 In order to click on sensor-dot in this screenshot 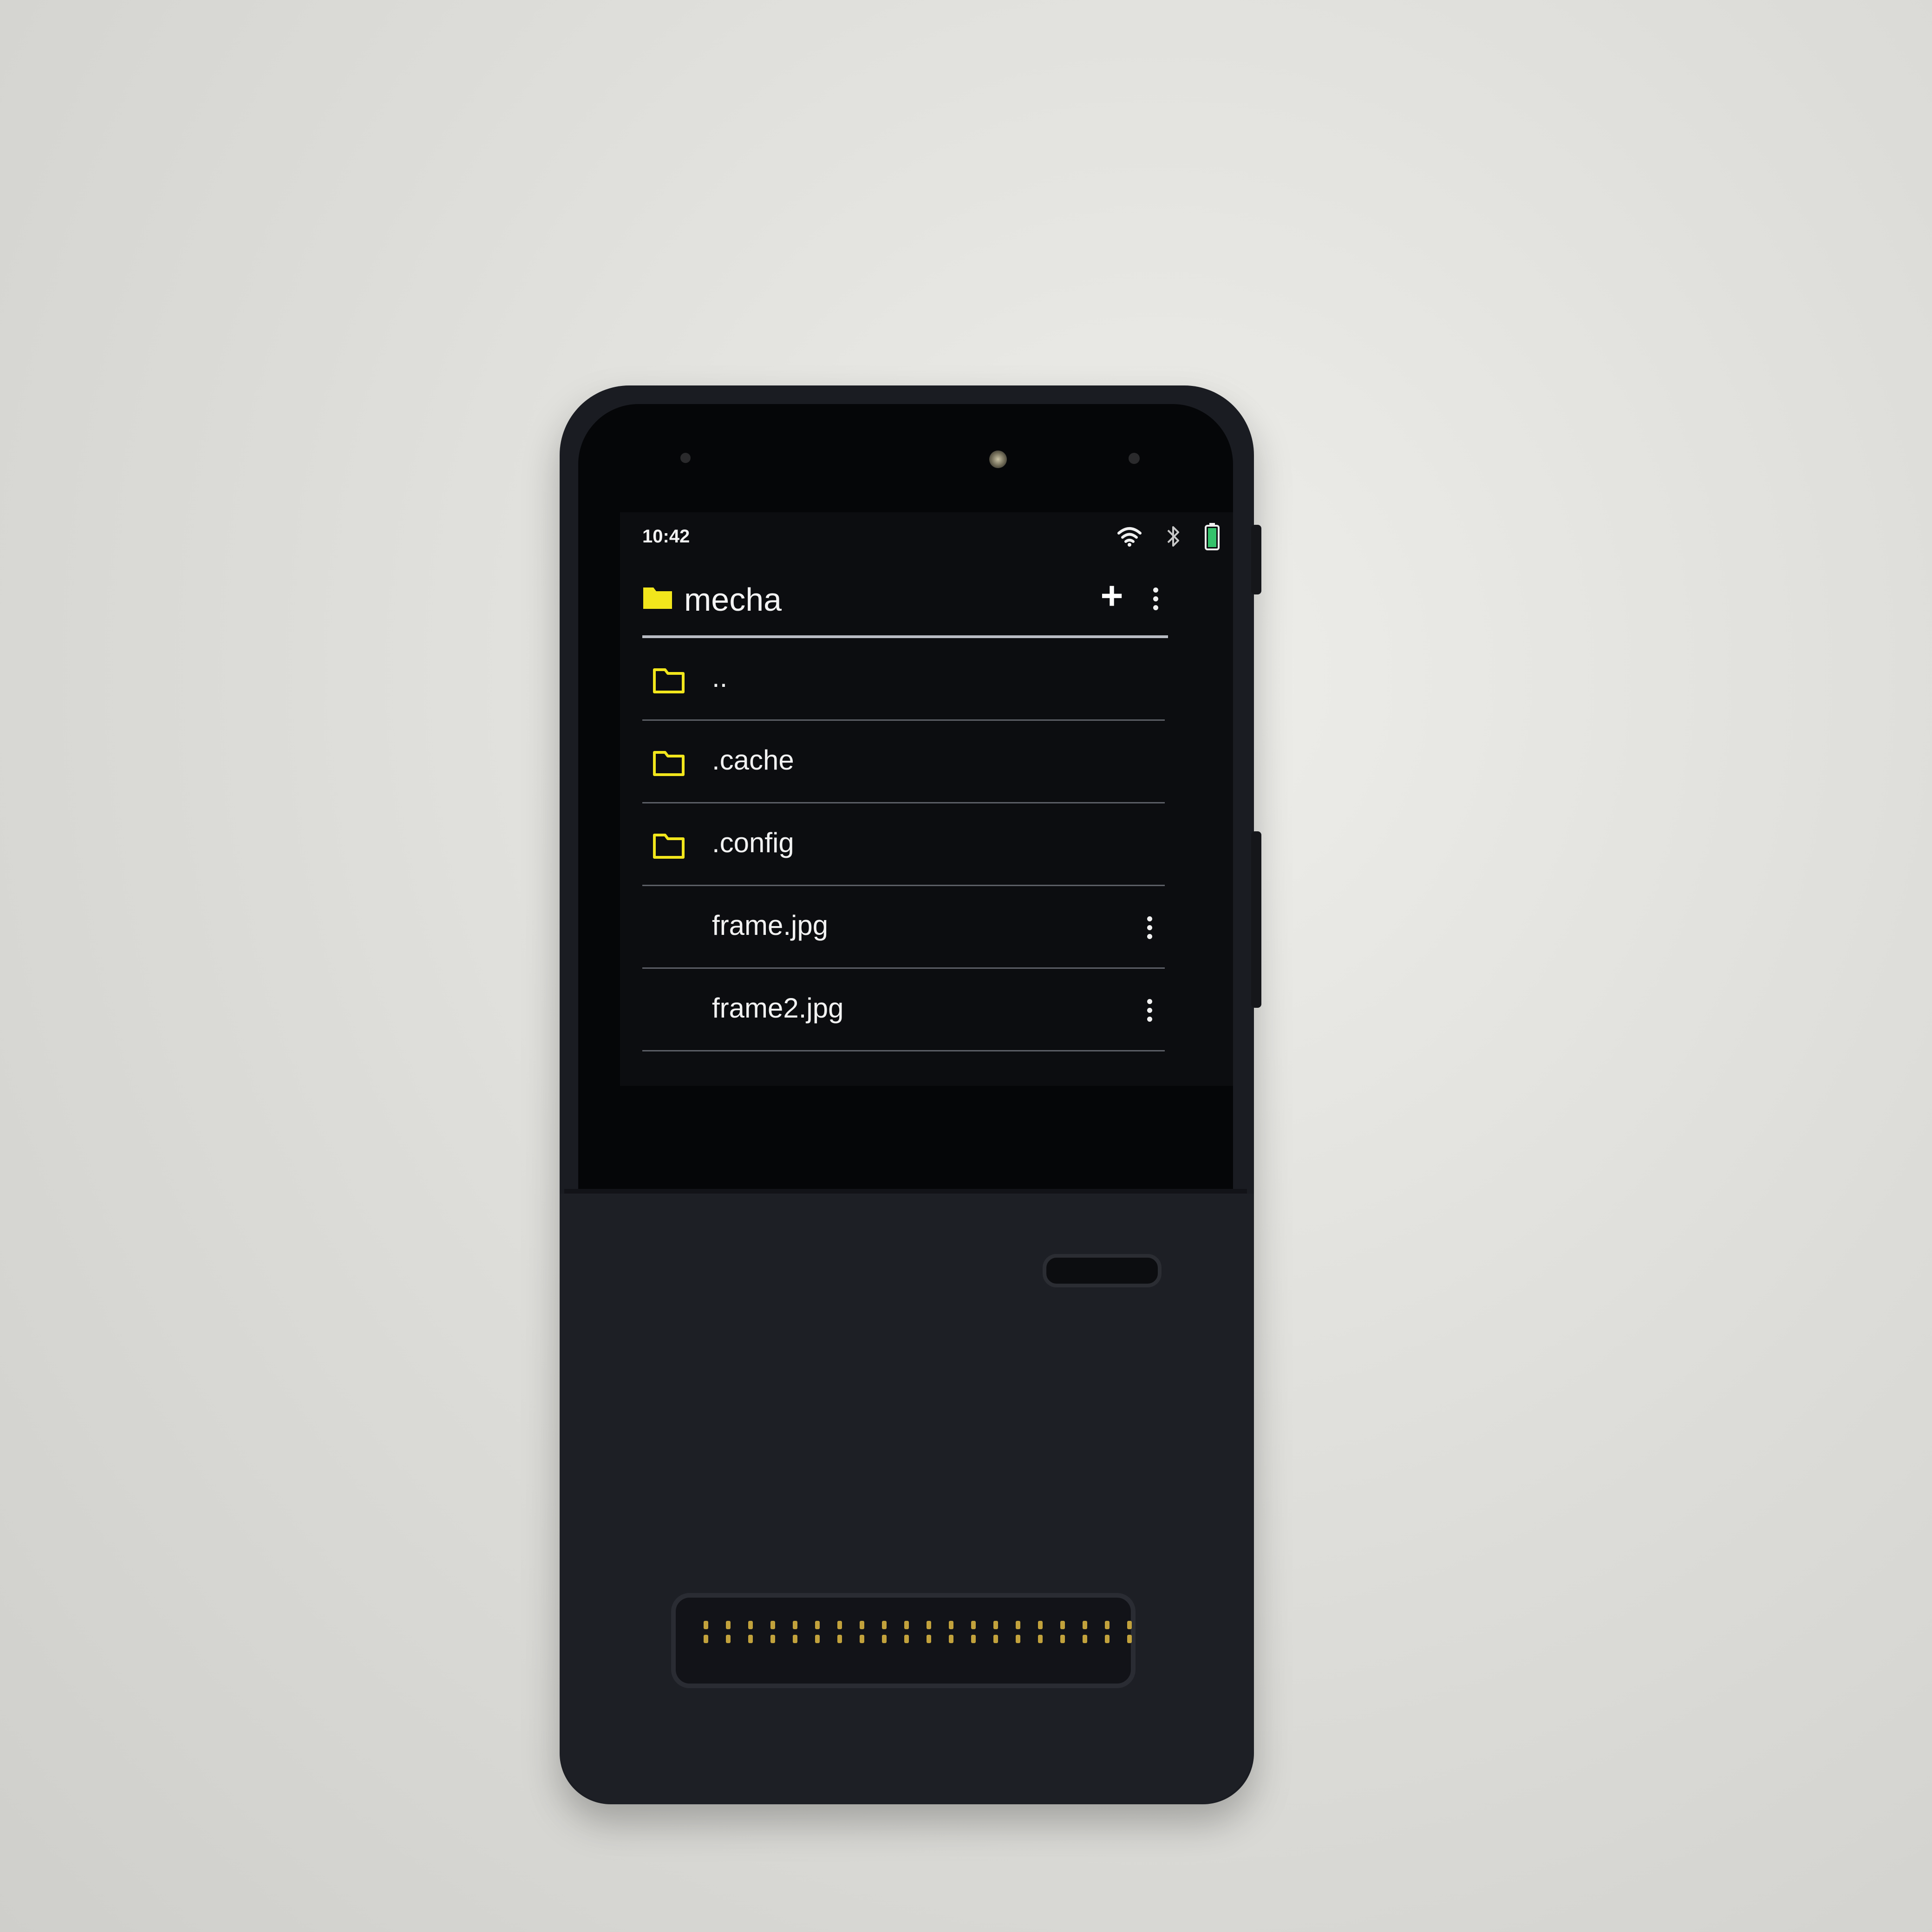, I will do `click(685, 458)`.